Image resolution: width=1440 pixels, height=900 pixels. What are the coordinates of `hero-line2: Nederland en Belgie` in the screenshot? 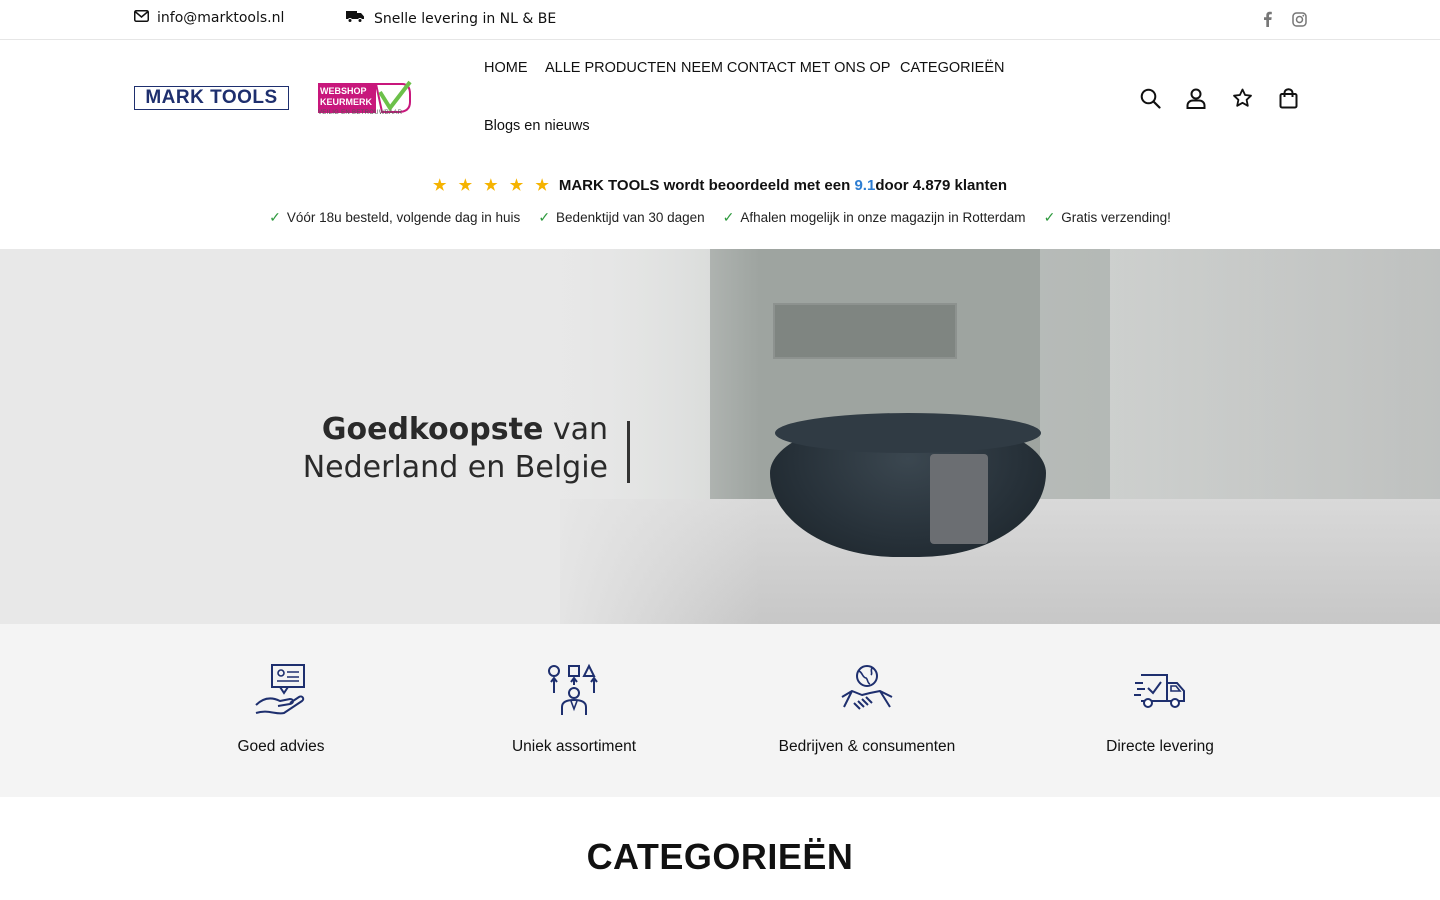 It's located at (455, 467).